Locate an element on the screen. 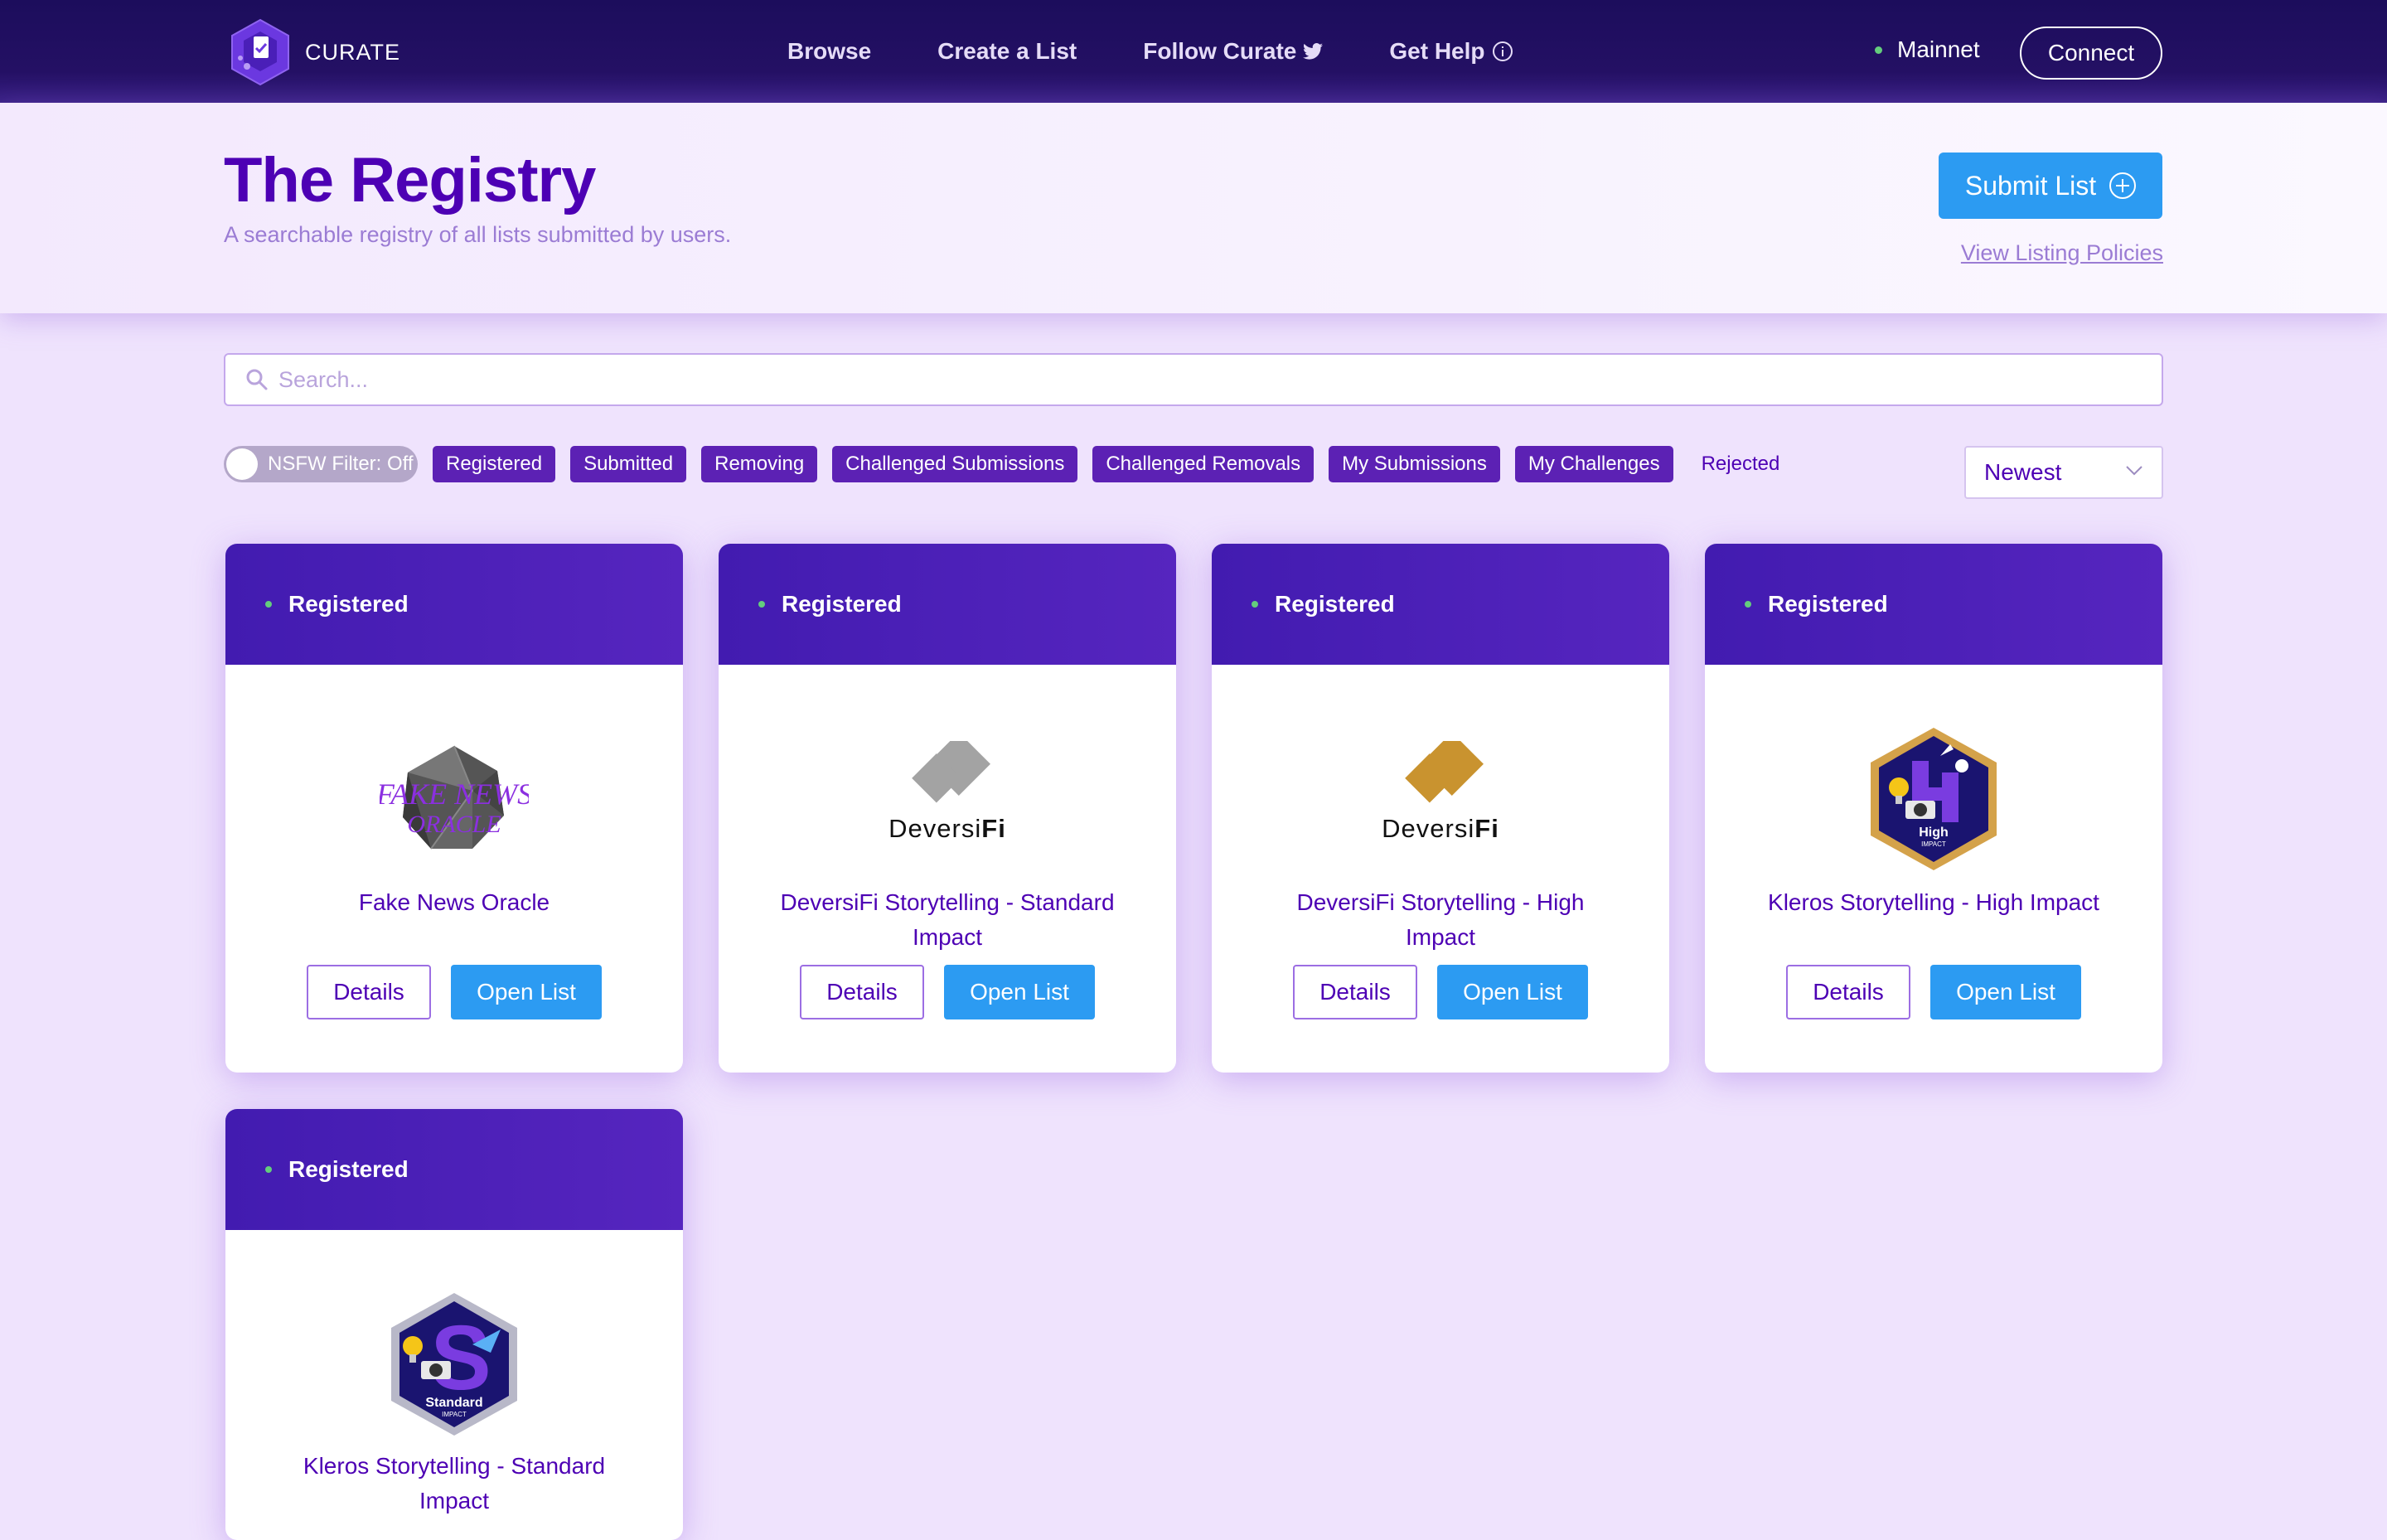 This screenshot has width=2387, height=1540. nav-create-list: Create a List is located at coordinates (1007, 51).